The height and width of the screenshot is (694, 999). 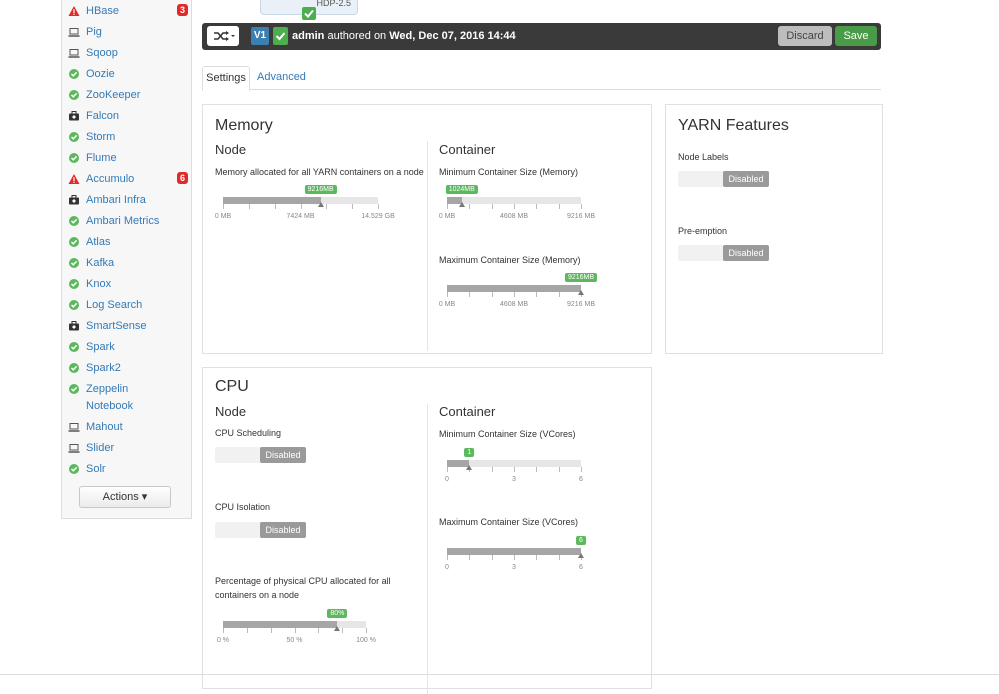 What do you see at coordinates (581, 304) in the screenshot?
I see `slider-scale-label-max: 9216 MB` at bounding box center [581, 304].